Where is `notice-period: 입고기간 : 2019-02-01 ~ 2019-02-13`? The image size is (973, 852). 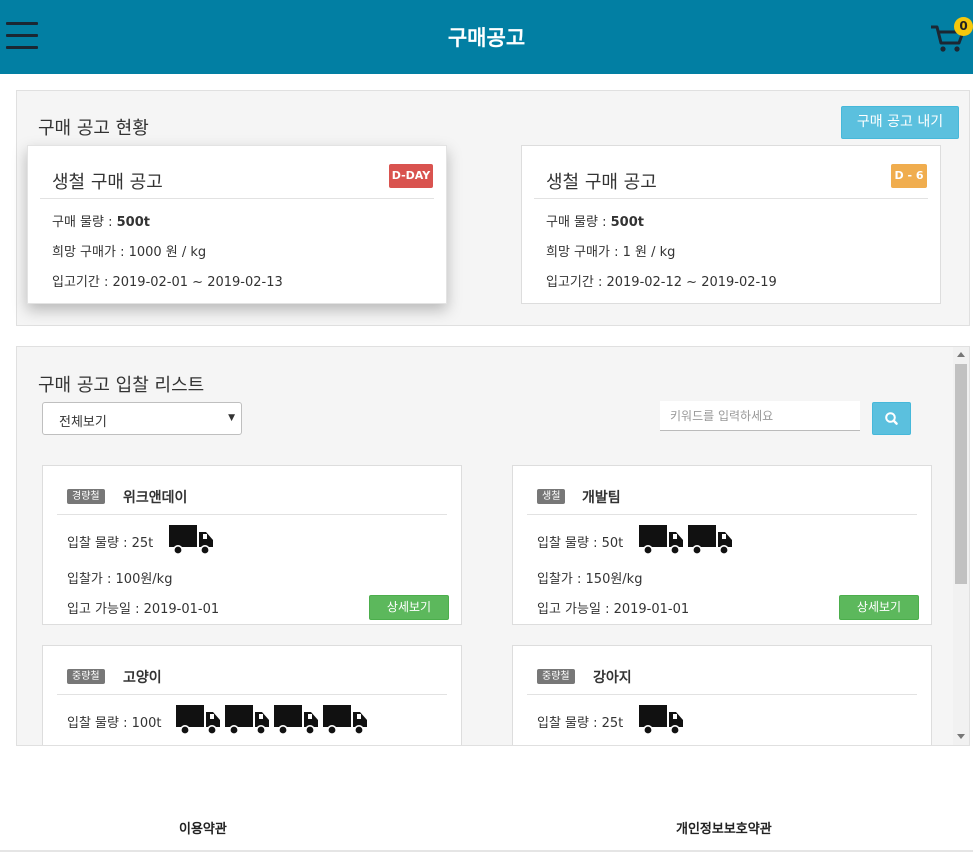
notice-period: 입고기간 : 2019-02-01 ~ 2019-02-13 is located at coordinates (167, 282).